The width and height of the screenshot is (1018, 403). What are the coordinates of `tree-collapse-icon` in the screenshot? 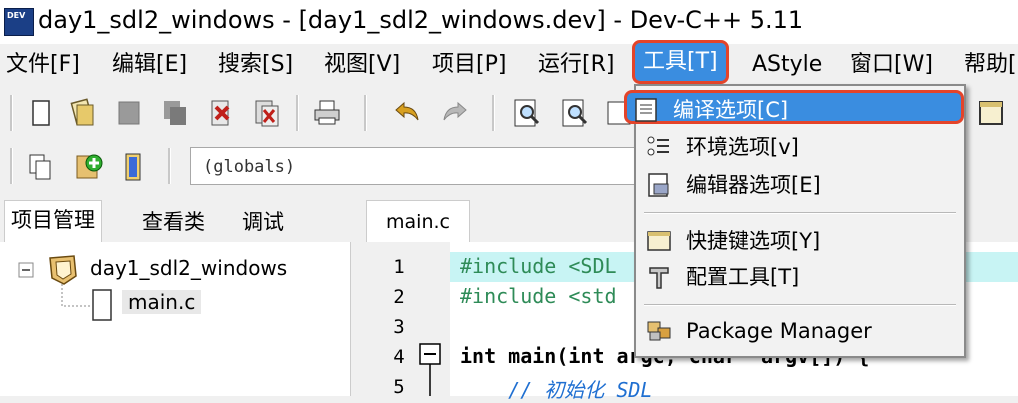 It's located at (27, 271).